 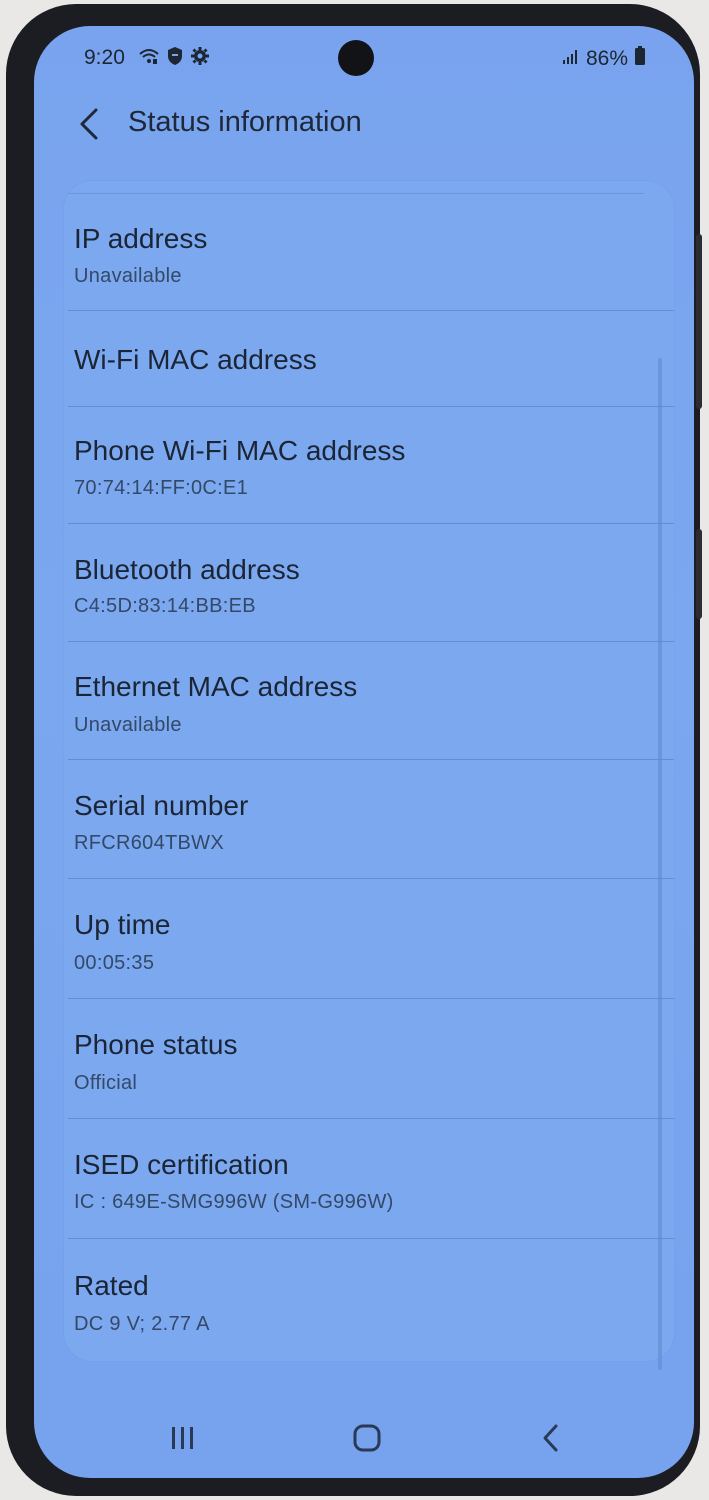 I want to click on home-button, so click(x=367, y=1438).